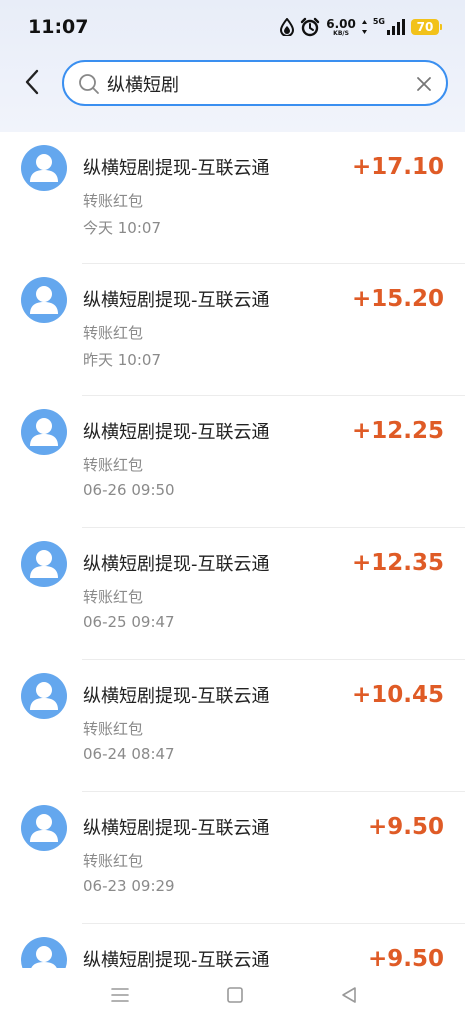 This screenshot has height=1024, width=465. What do you see at coordinates (397, 431) in the screenshot?
I see `item-amount: +12.25` at bounding box center [397, 431].